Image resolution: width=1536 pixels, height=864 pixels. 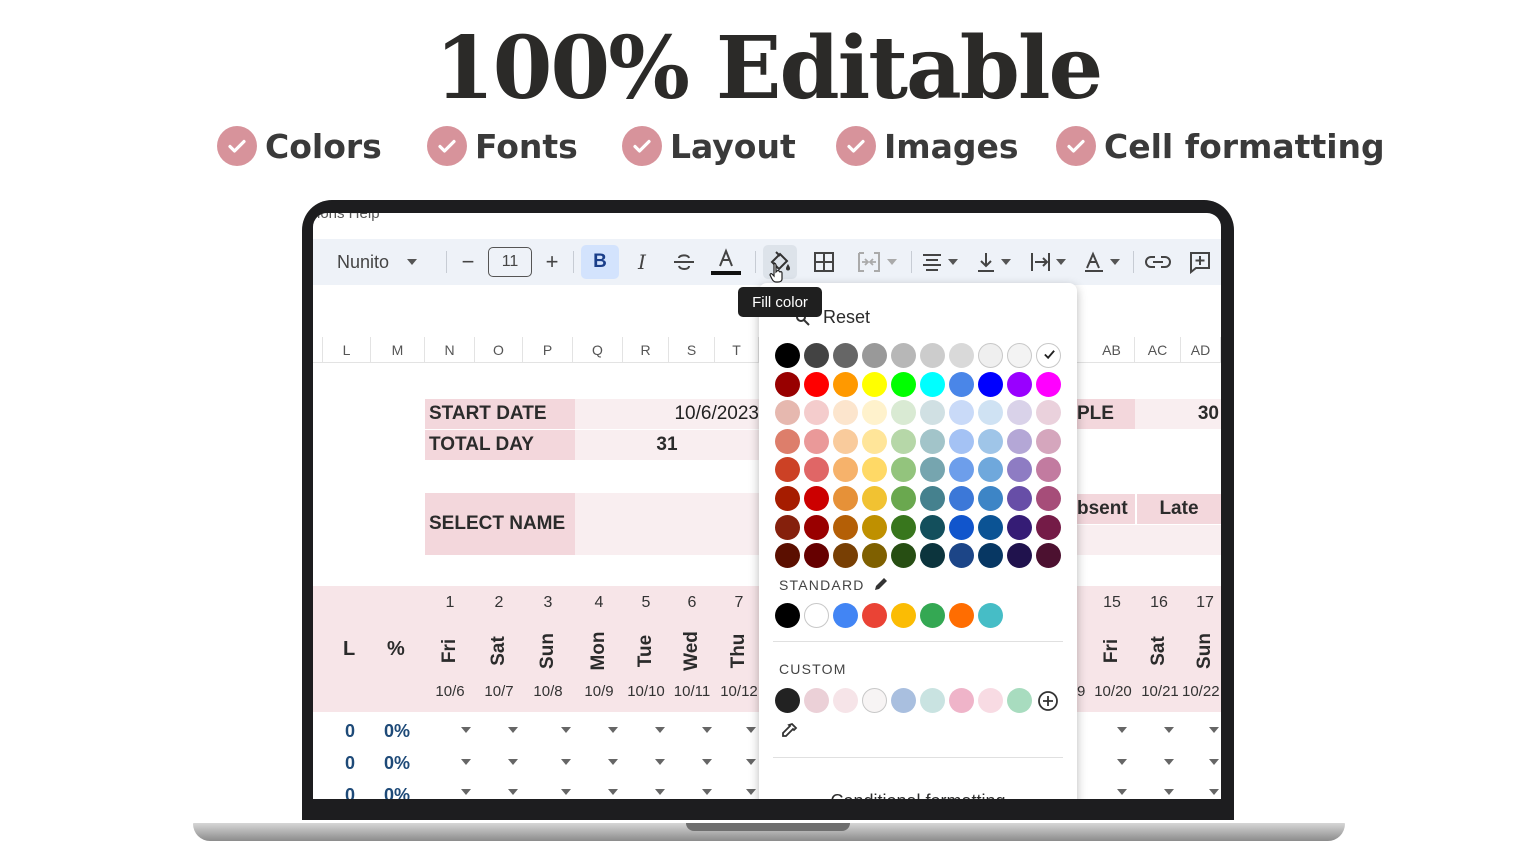 What do you see at coordinates (642, 262) in the screenshot?
I see `italic-button: I` at bounding box center [642, 262].